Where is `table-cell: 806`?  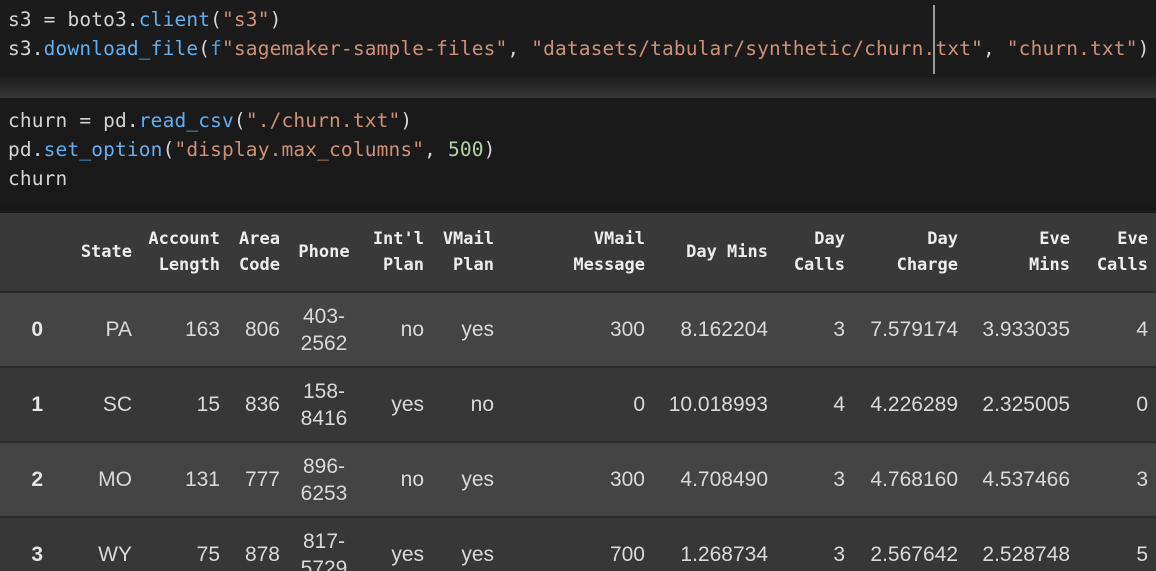
table-cell: 806 is located at coordinates (258, 330).